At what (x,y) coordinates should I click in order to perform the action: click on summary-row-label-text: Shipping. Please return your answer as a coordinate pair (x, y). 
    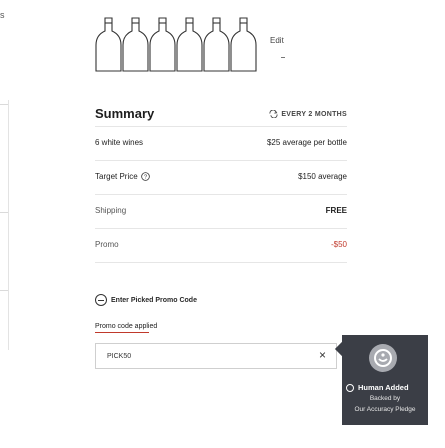
    Looking at the image, I should click on (111, 210).